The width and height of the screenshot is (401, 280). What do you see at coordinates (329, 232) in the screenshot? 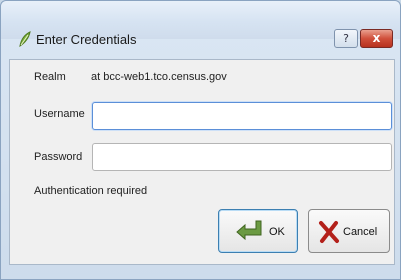
I see `cancel-x-icon` at bounding box center [329, 232].